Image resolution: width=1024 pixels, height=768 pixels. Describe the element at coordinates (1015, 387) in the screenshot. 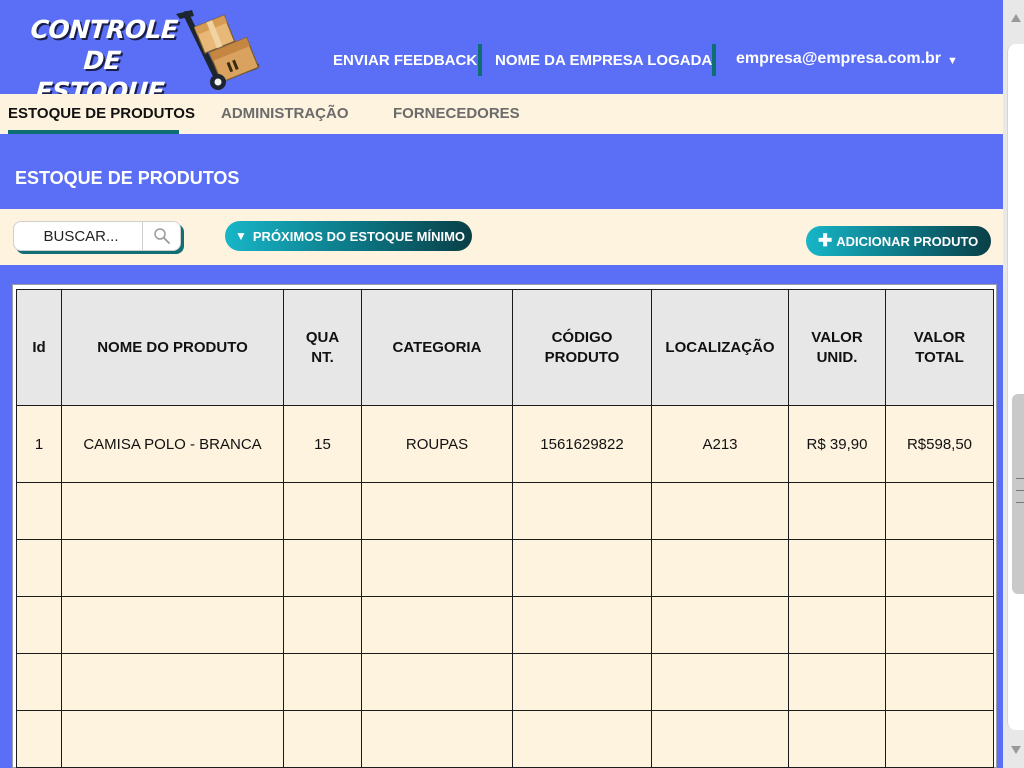

I see `scrollbar-track` at that location.